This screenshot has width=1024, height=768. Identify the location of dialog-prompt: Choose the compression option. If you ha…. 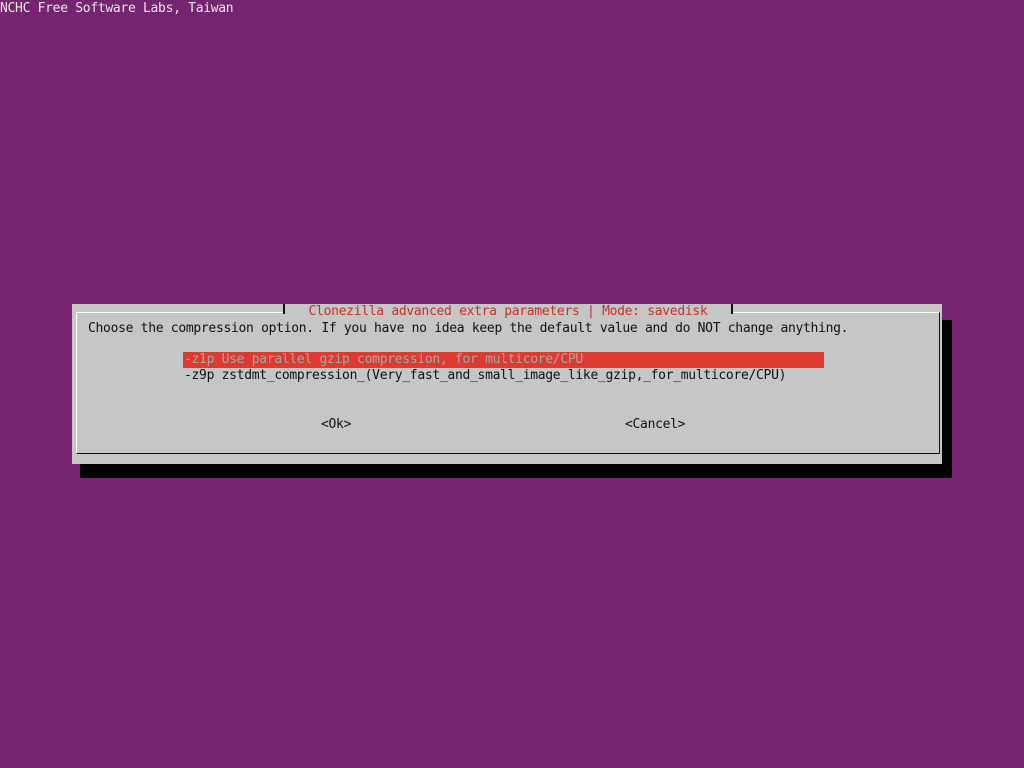
(468, 328).